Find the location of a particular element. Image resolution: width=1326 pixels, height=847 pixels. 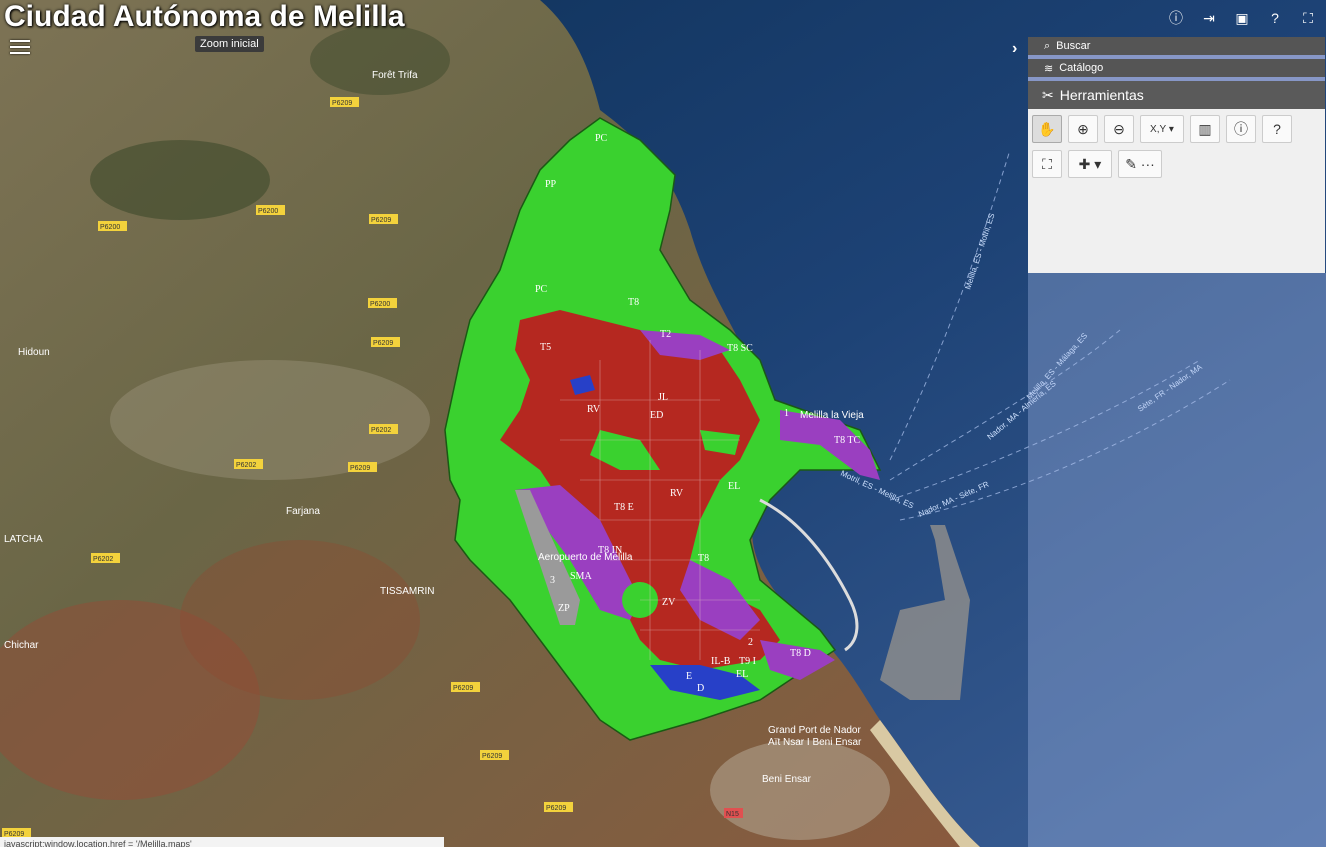

draw-pencil-icon: ✎ ··· is located at coordinates (1140, 164).